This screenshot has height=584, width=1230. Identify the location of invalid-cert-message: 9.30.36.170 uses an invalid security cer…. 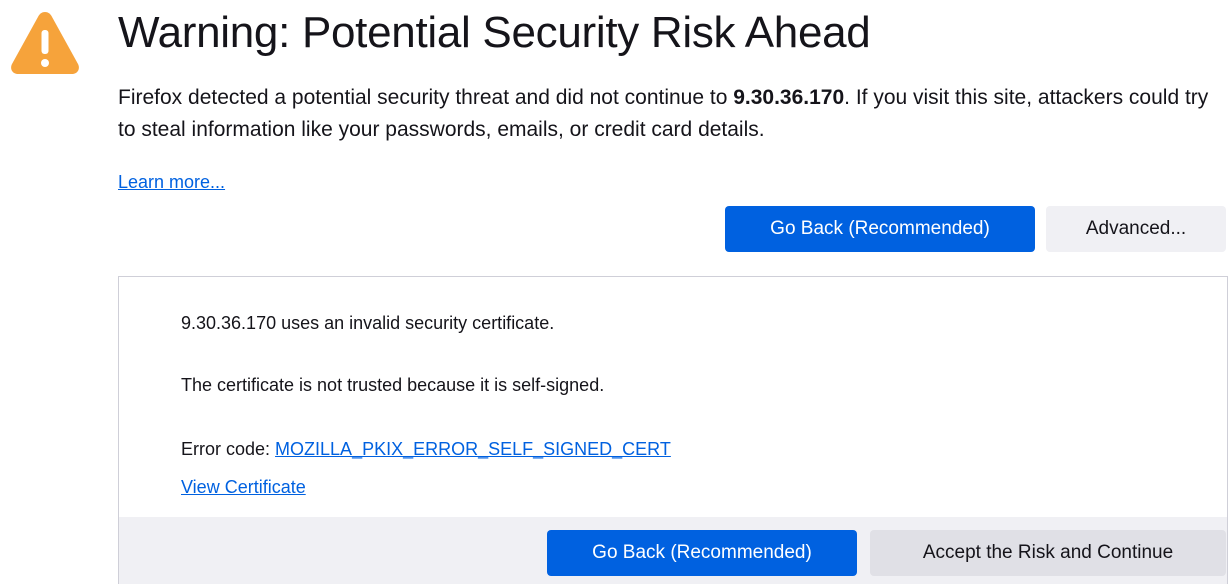
(368, 323).